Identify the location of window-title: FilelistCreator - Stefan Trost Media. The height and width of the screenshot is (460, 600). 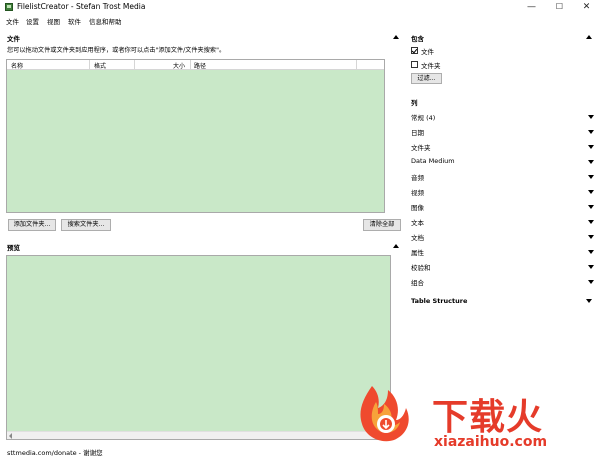
(81, 6).